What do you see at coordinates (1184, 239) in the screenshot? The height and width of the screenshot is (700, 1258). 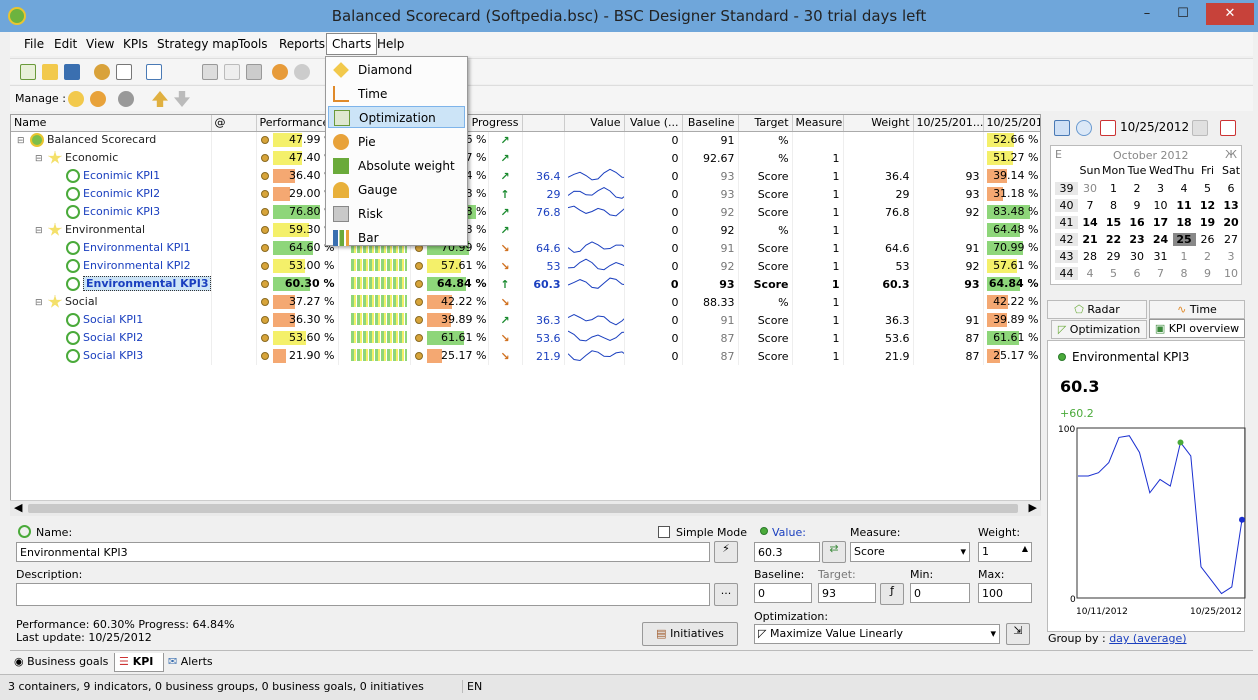 I see `calendar-day: 25` at bounding box center [1184, 239].